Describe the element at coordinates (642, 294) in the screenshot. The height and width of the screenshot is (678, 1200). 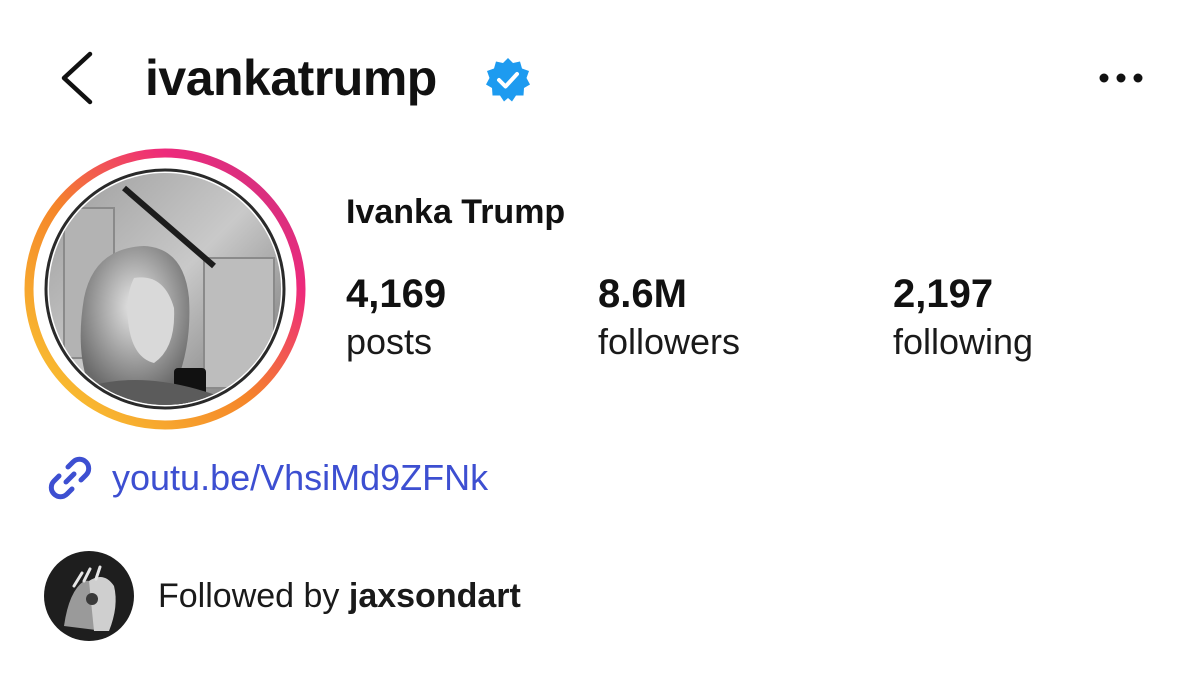
I see `followers-count: 8.6M` at that location.